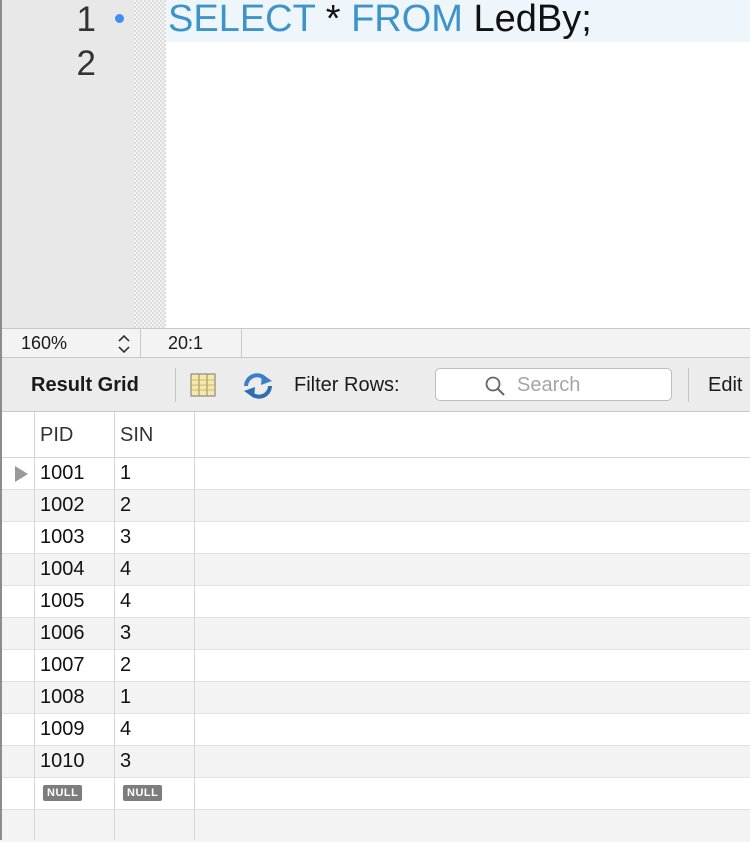 The height and width of the screenshot is (842, 750). I want to click on cell-pid: 1001, so click(62, 473).